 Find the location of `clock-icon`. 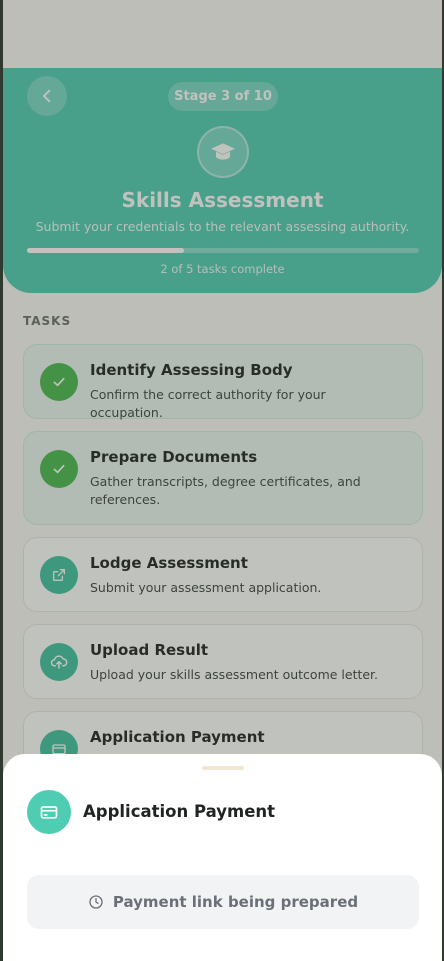

clock-icon is located at coordinates (96, 902).